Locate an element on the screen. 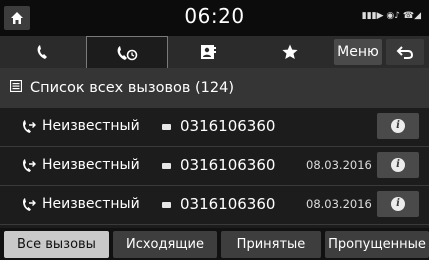 The width and height of the screenshot is (429, 260). phone-icon is located at coordinates (42, 52).